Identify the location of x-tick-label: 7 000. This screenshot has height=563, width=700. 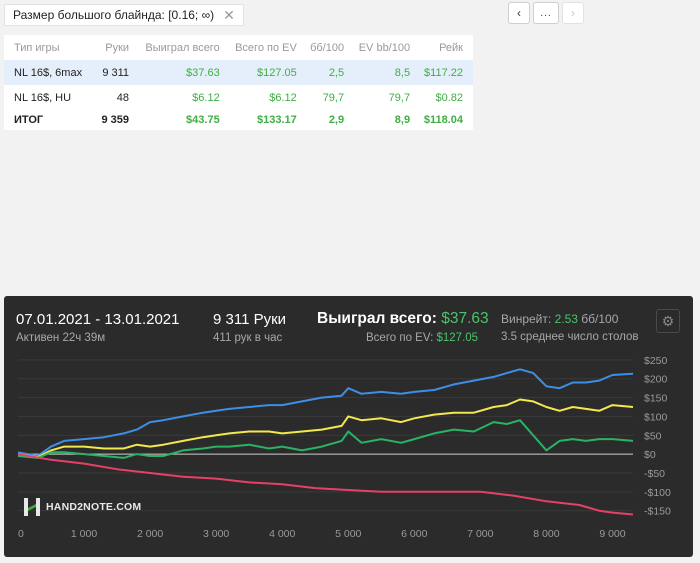
(480, 534).